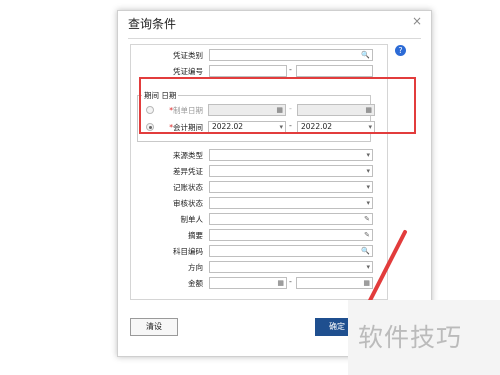  Describe the element at coordinates (291, 219) in the screenshot. I see `maker-field: ✎` at that location.